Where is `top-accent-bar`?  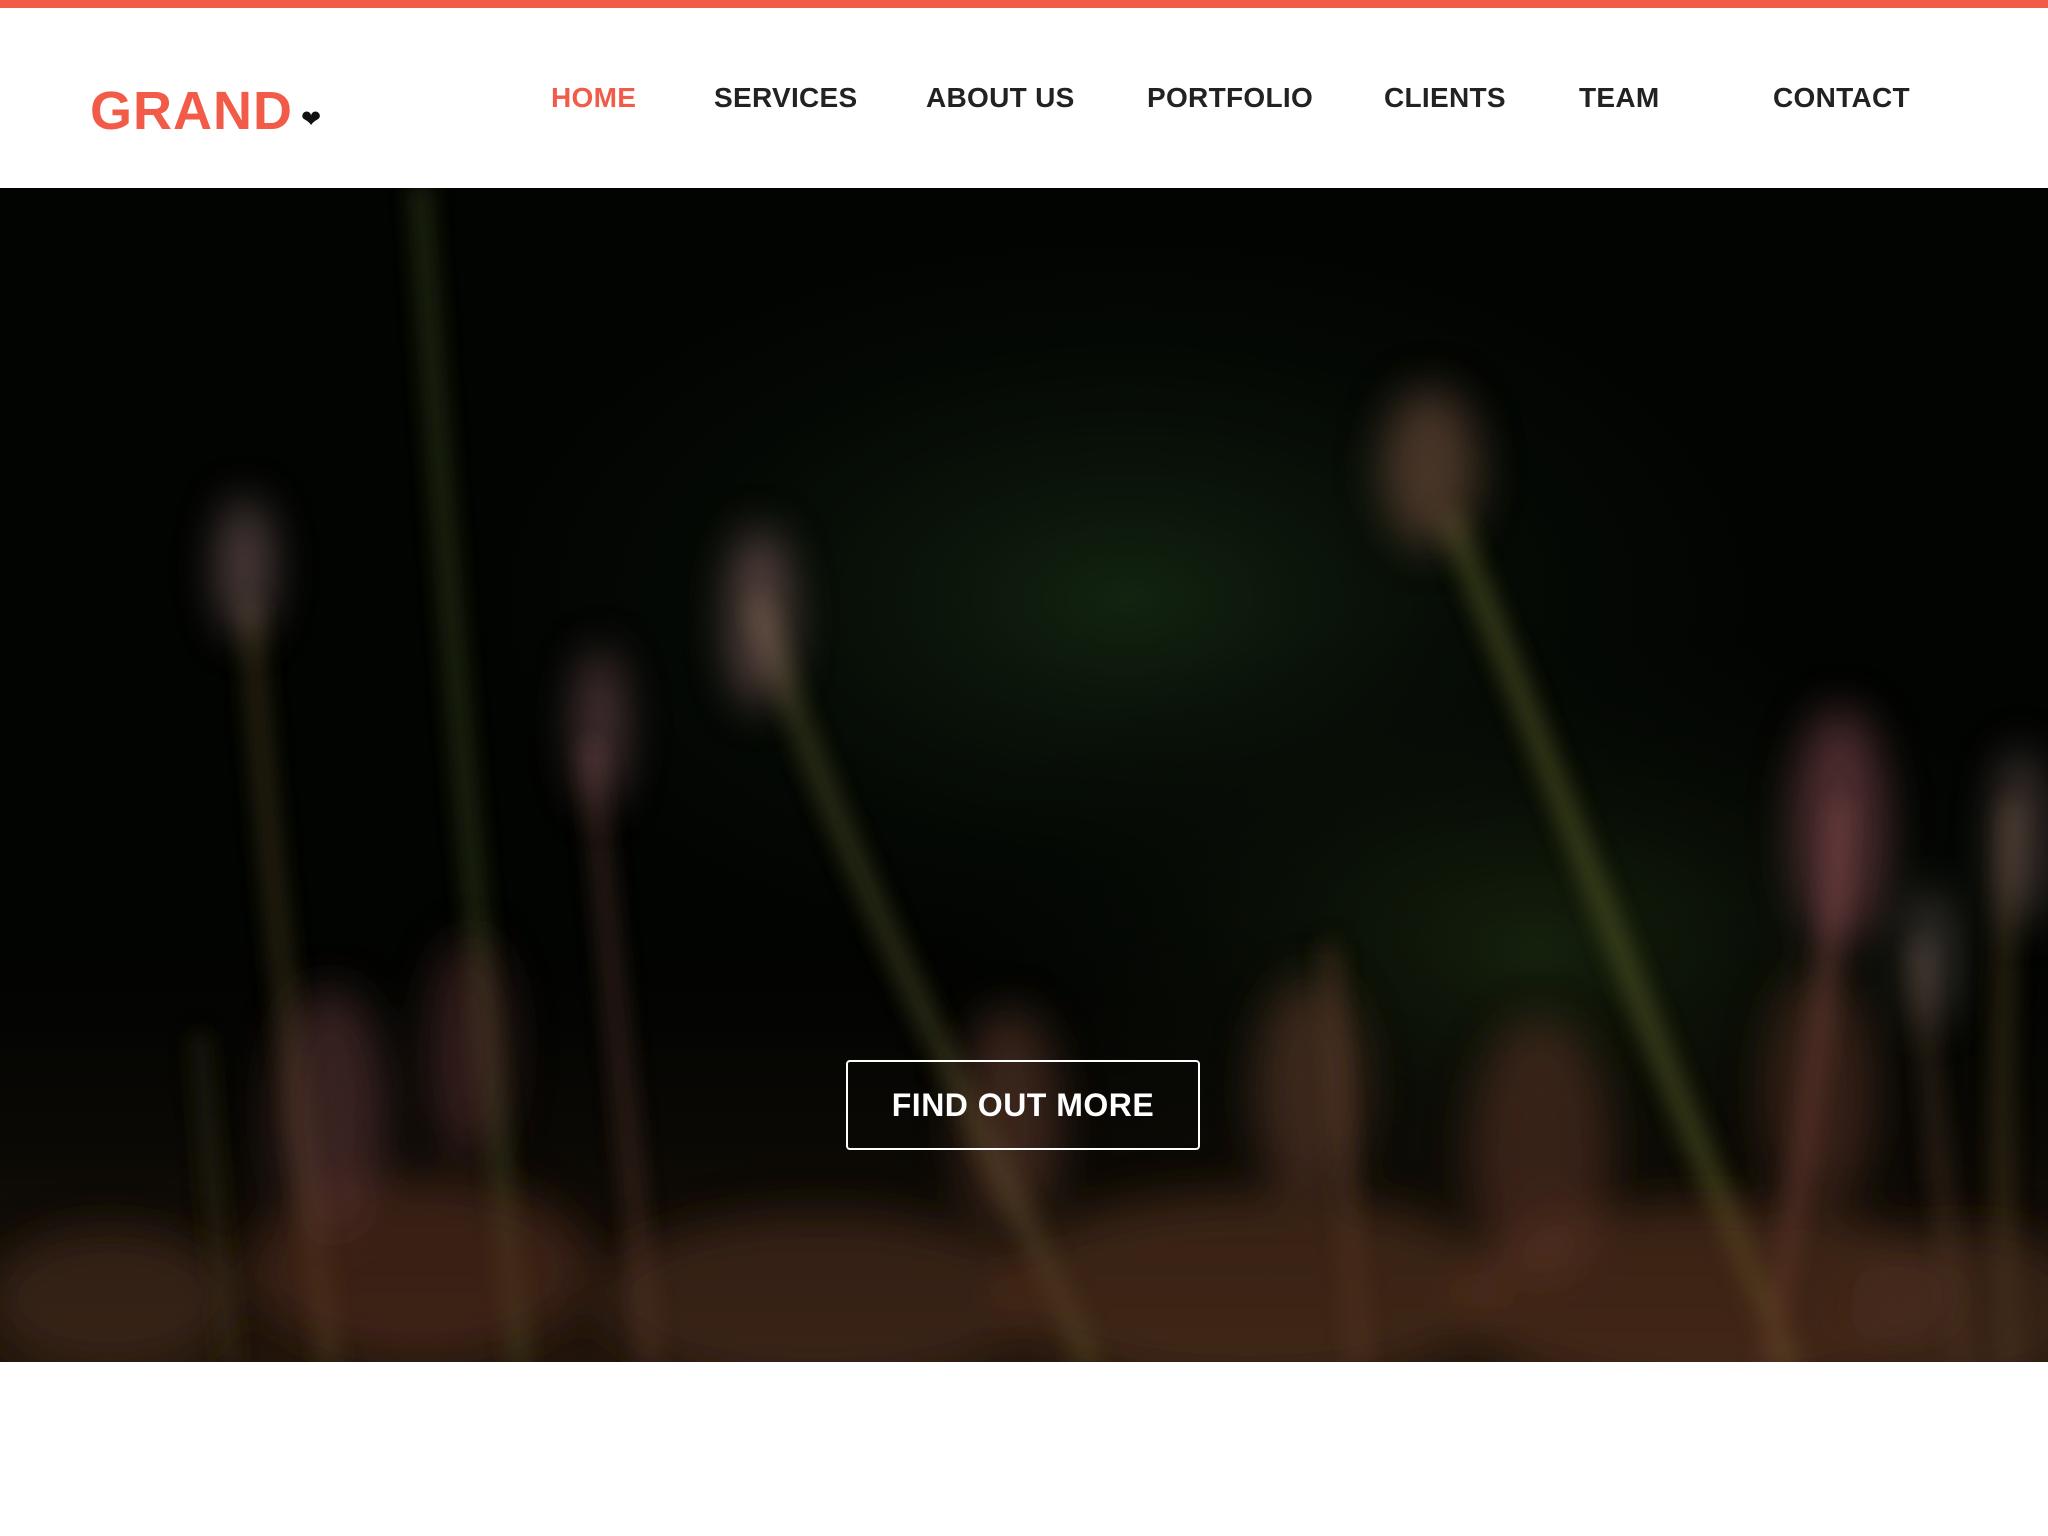 top-accent-bar is located at coordinates (1024, 4).